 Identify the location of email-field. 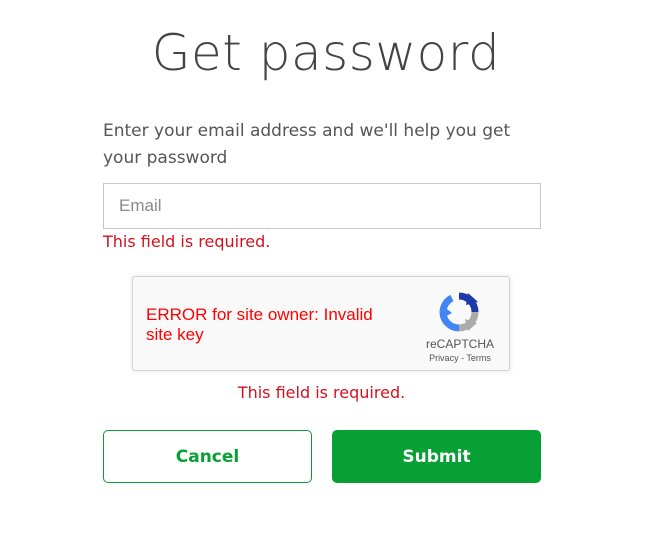
(322, 206).